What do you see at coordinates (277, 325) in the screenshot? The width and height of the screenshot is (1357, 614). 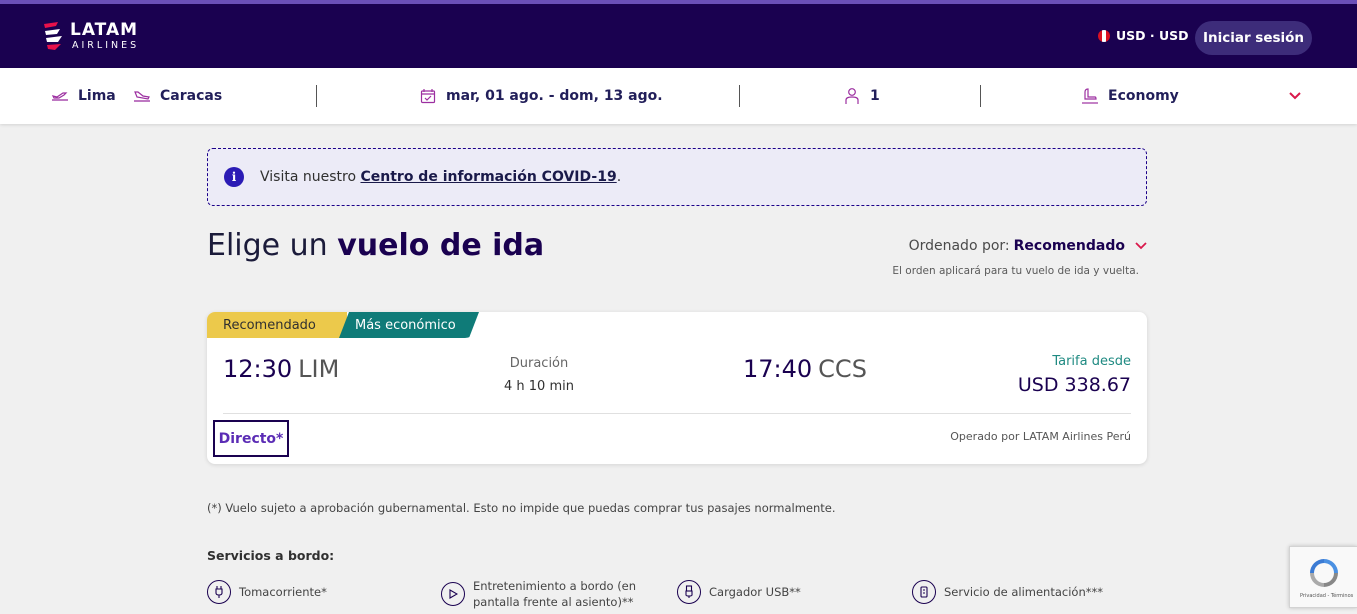 I see `recommended-tag: Recomendado` at bounding box center [277, 325].